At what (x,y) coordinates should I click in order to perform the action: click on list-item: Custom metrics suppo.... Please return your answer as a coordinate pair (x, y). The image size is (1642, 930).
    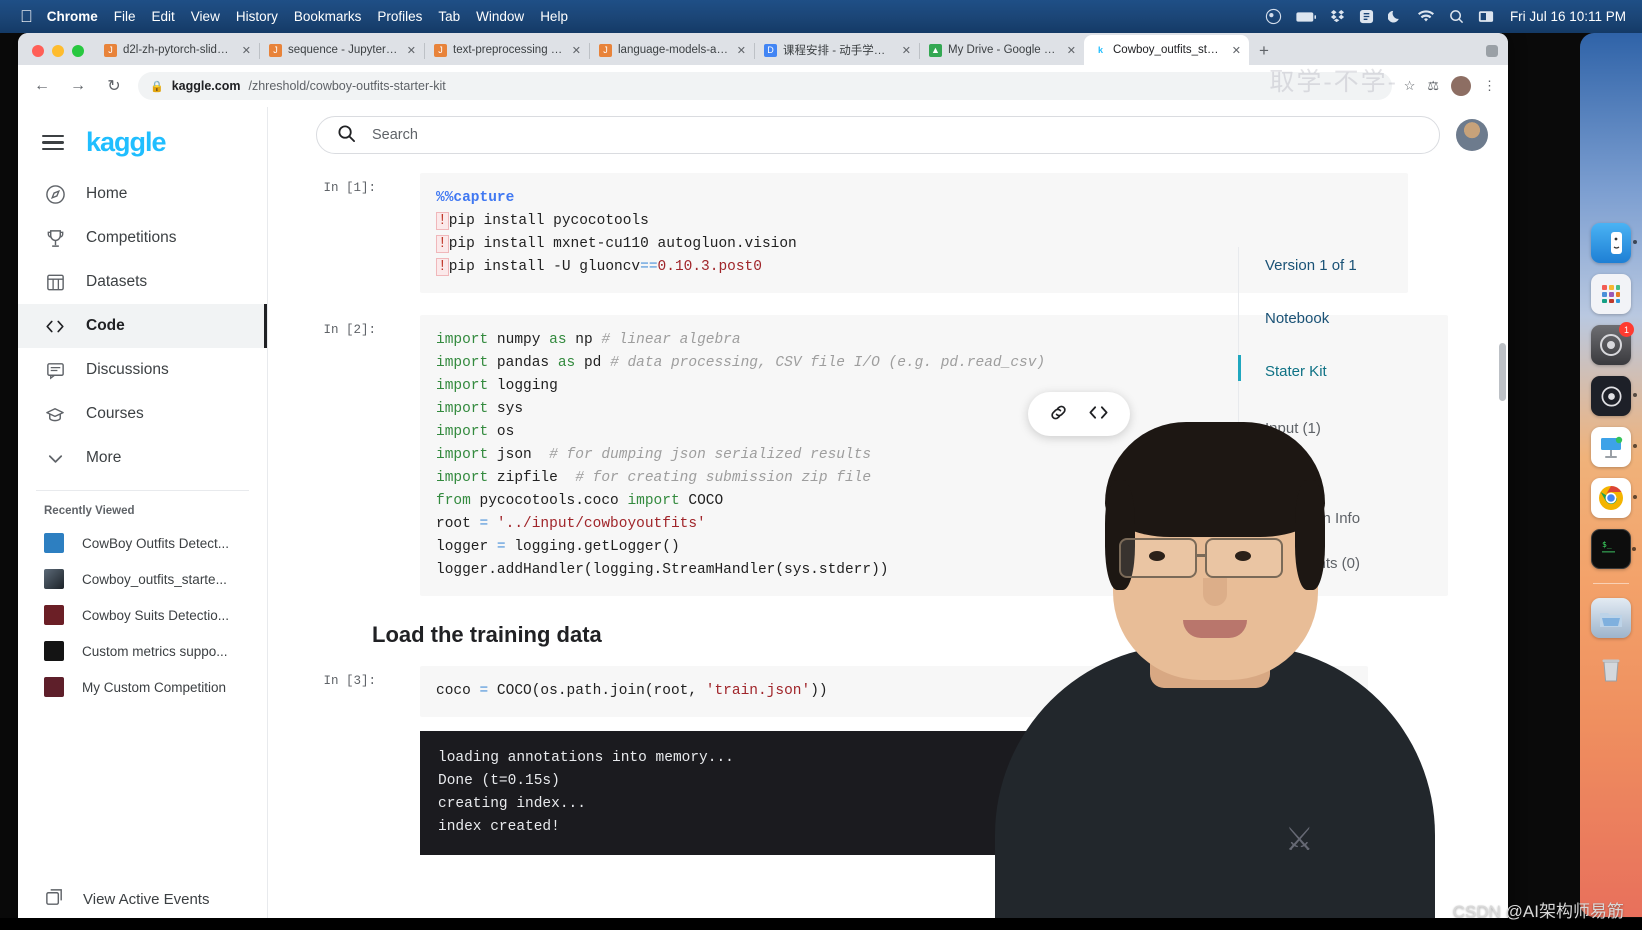
    Looking at the image, I should click on (142, 651).